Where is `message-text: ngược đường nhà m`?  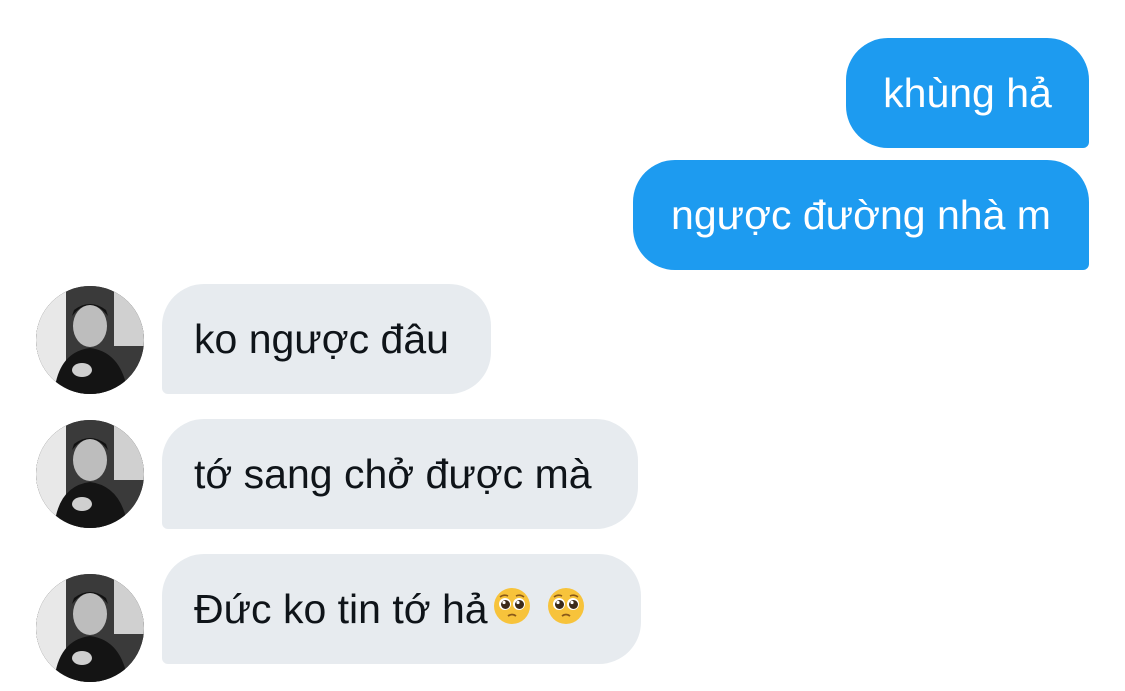 message-text: ngược đường nhà m is located at coordinates (861, 214).